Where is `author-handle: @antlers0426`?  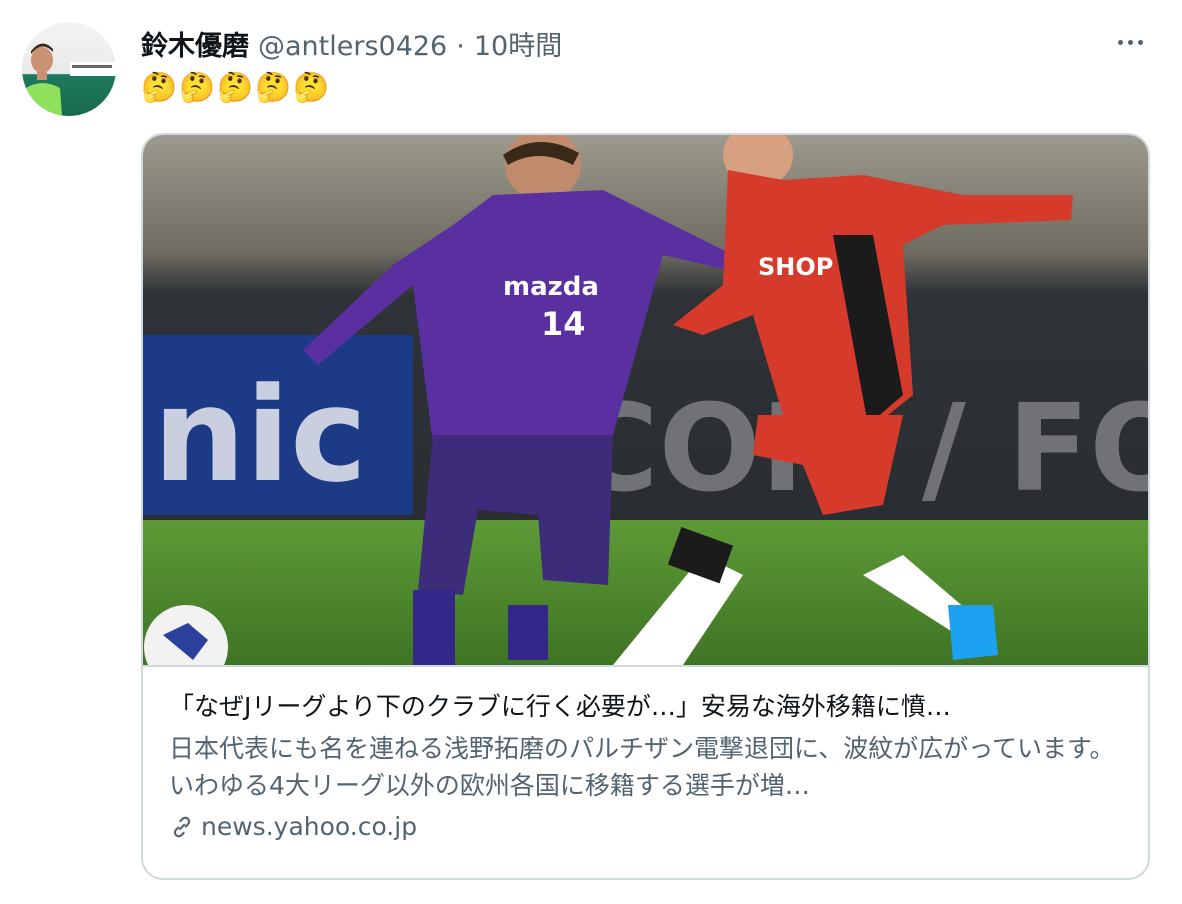
author-handle: @antlers0426 is located at coordinates (352, 46).